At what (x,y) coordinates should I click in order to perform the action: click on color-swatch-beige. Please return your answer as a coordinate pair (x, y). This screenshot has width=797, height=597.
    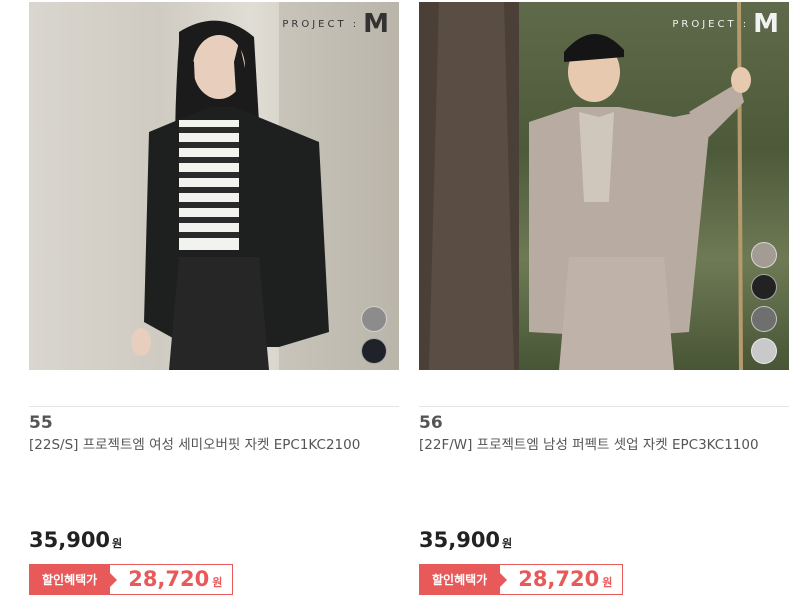
    Looking at the image, I should click on (764, 255).